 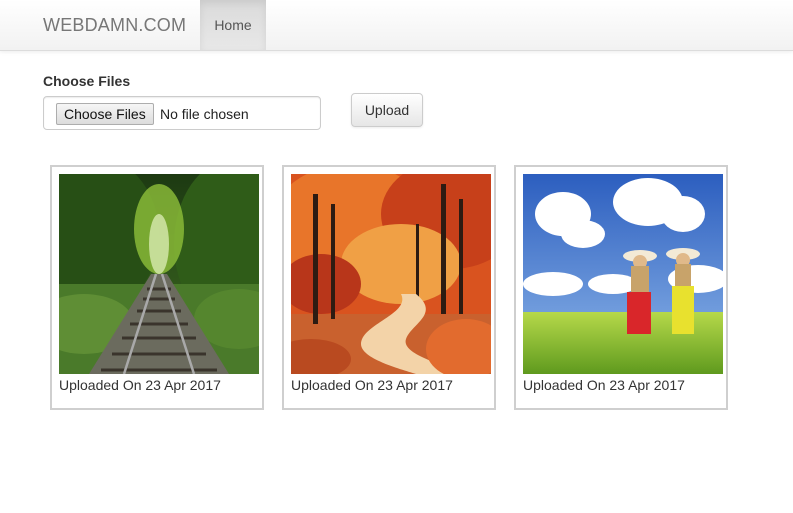 I want to click on file-status-text: No file chosen, so click(x=204, y=114).